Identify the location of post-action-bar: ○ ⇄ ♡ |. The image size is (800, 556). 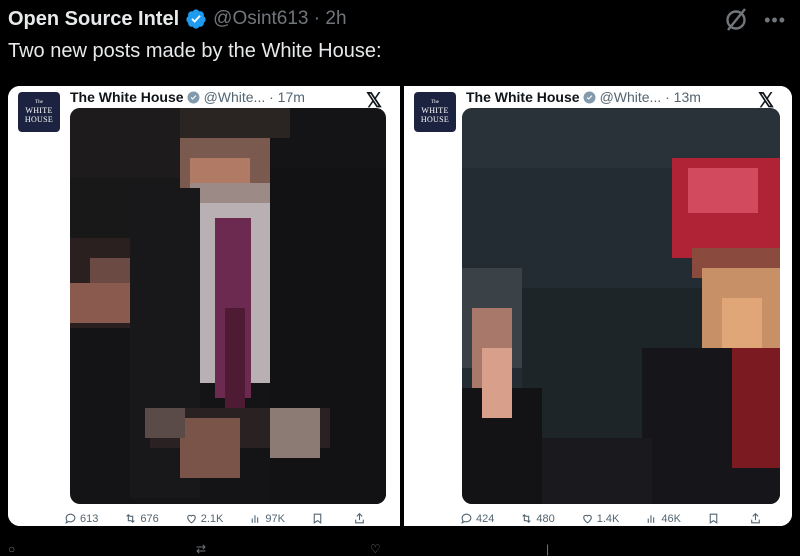
(400, 548).